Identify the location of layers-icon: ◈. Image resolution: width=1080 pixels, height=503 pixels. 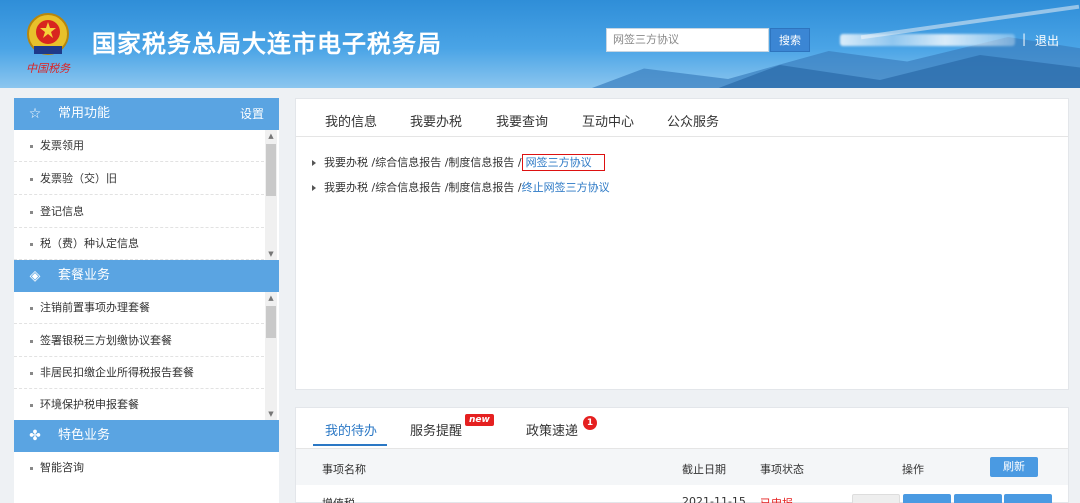
(35, 276).